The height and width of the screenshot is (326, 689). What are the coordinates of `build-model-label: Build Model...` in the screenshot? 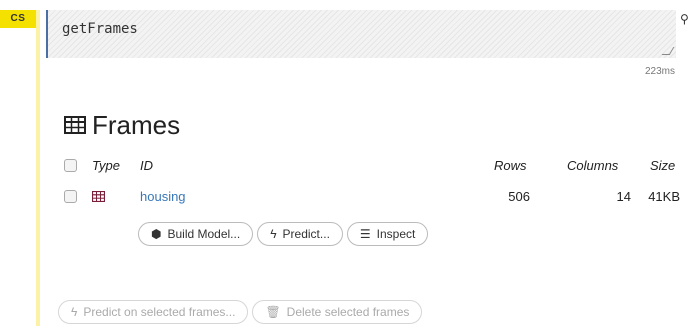 It's located at (204, 234).